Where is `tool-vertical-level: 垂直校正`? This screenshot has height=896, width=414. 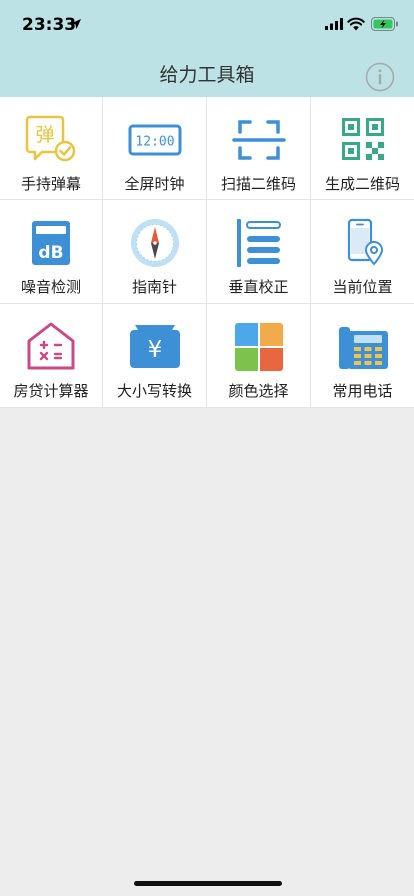
tool-vertical-level: 垂直校正 is located at coordinates (259, 252).